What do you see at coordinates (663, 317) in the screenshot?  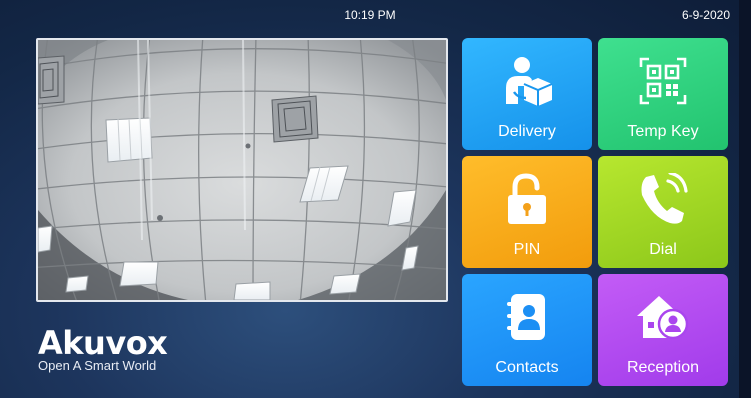 I see `house-person-icon` at bounding box center [663, 317].